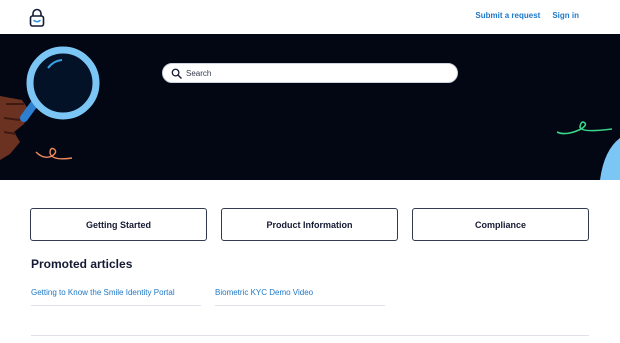 Image resolution: width=620 pixels, height=343 pixels. Describe the element at coordinates (316, 73) in the screenshot. I see `search-input` at that location.